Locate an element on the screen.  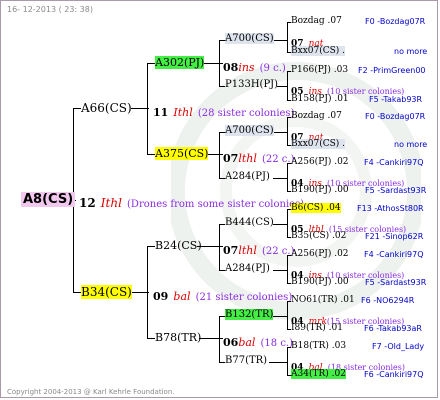
colony-a302: A302(PJ) is located at coordinates (180, 62).